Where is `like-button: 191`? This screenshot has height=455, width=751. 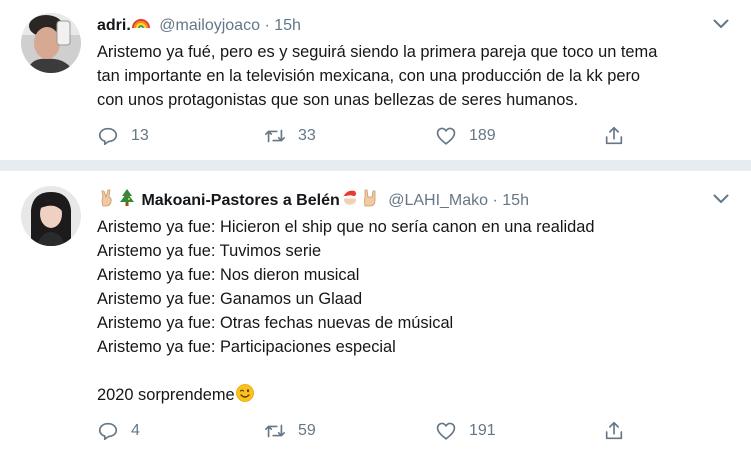
like-button: 191 is located at coordinates (465, 431).